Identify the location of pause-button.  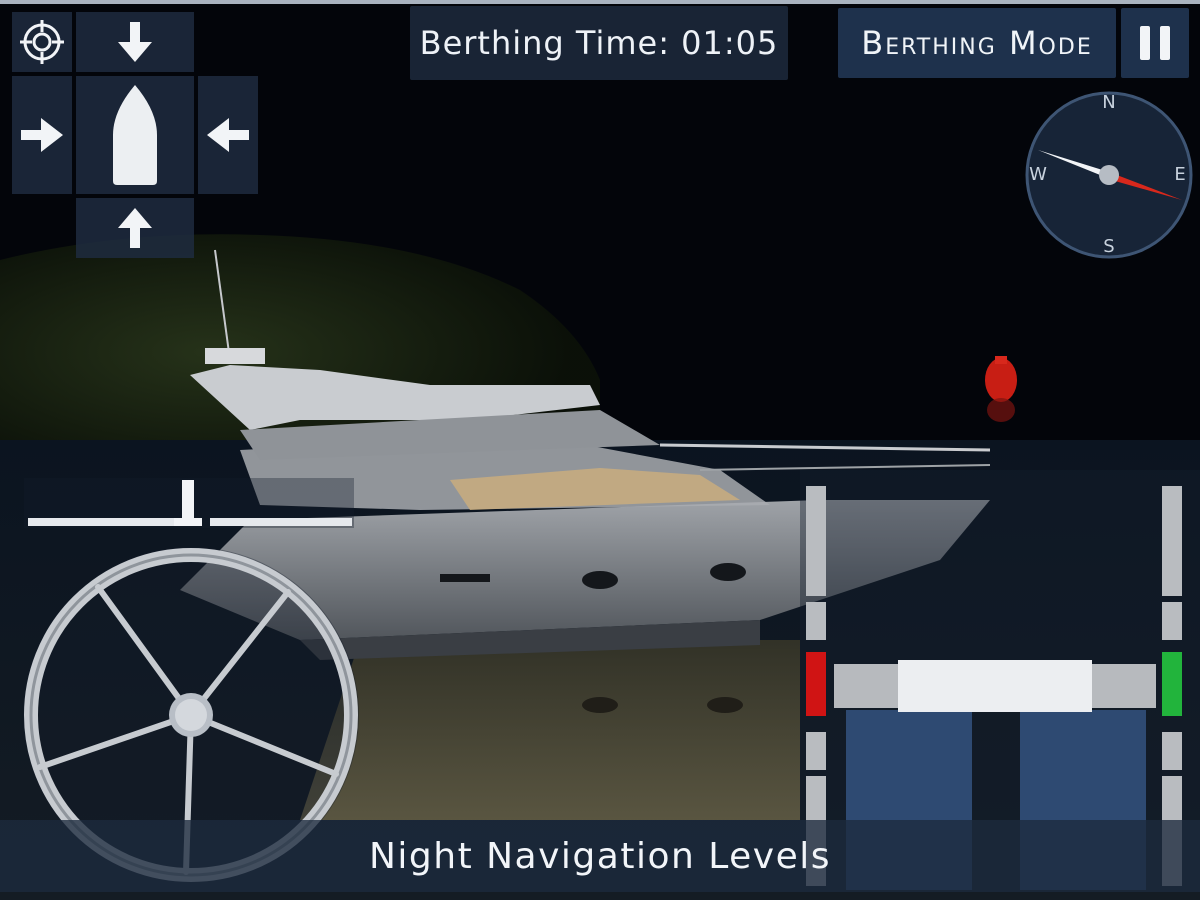
(1155, 43).